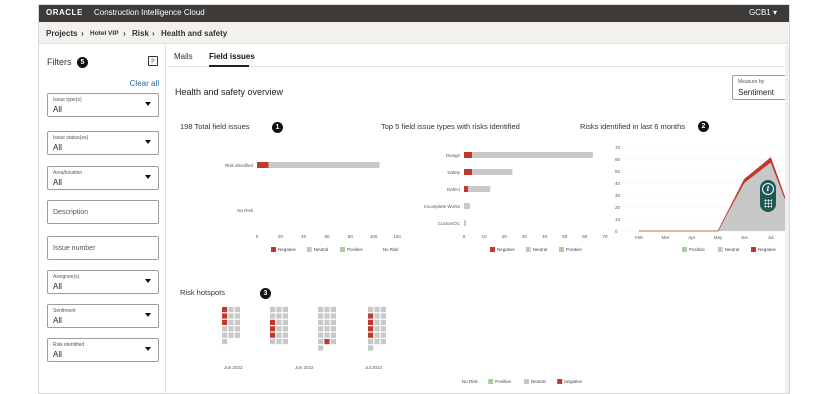 This screenshot has height=394, width=830. Describe the element at coordinates (140, 33) in the screenshot. I see `breadcrumb-risk: Risk` at that location.